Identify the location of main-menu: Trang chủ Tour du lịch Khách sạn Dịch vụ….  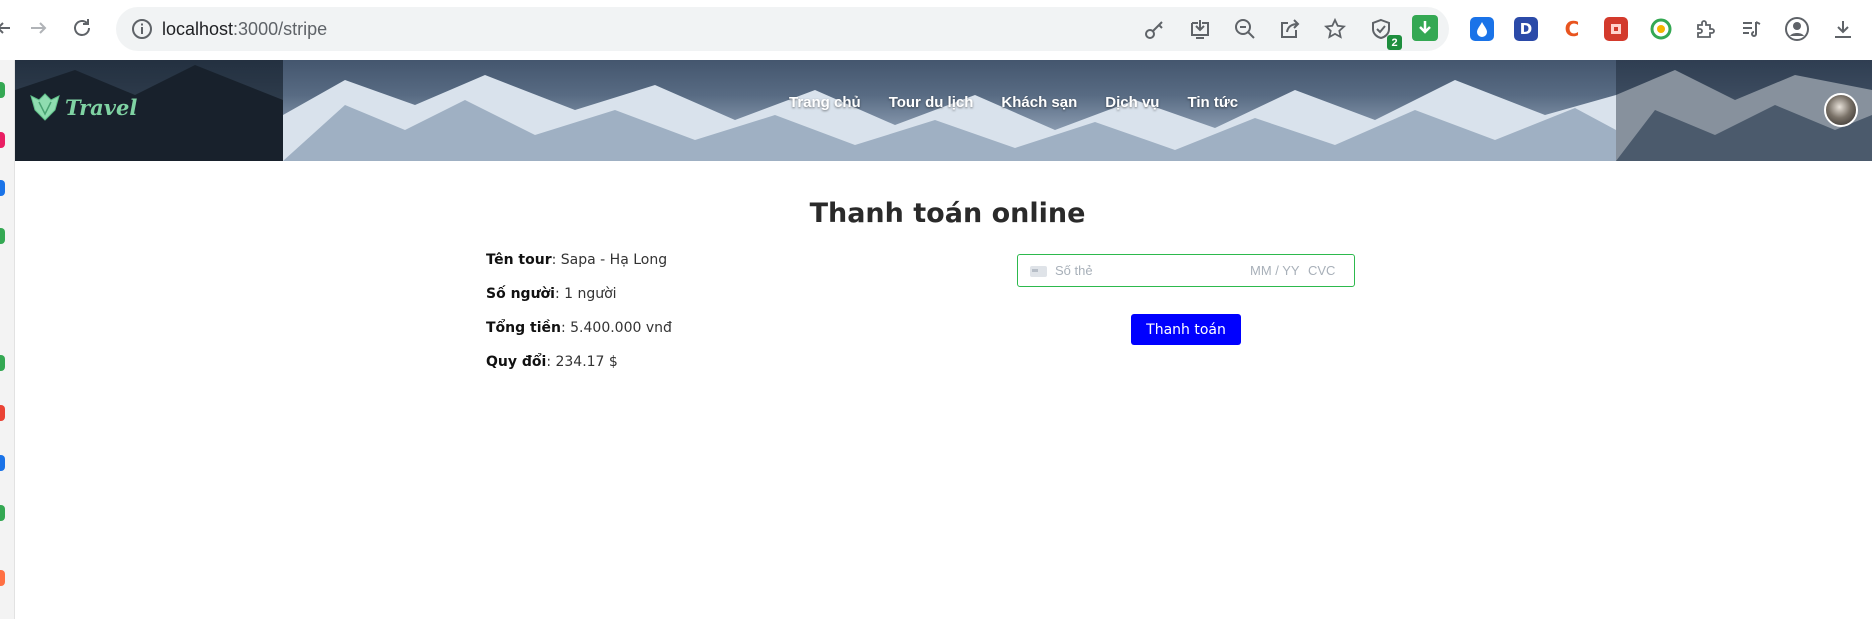
(1013, 102).